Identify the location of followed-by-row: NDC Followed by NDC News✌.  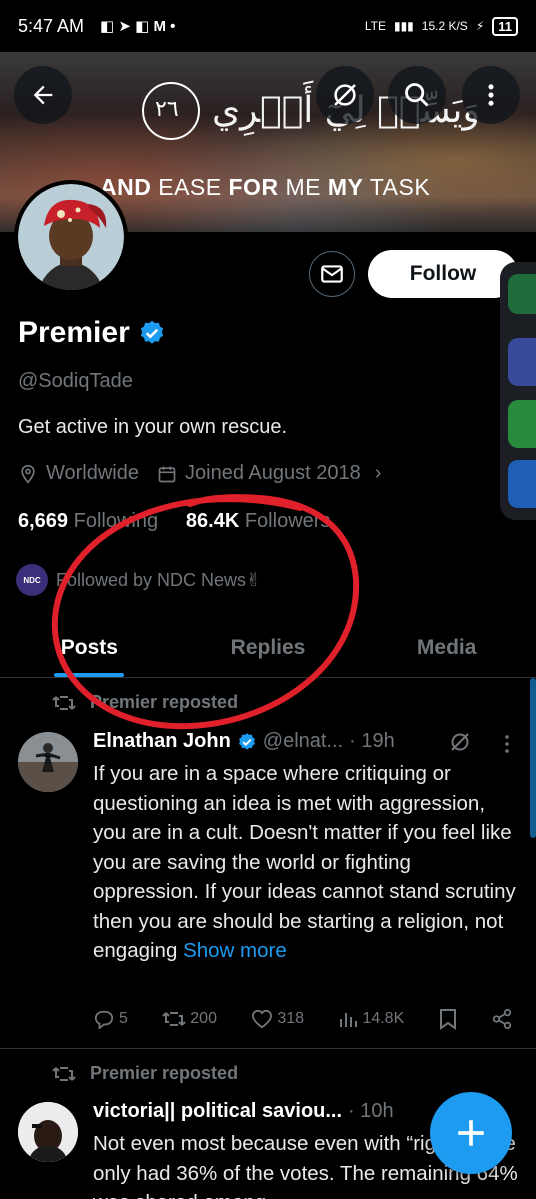
(138, 580).